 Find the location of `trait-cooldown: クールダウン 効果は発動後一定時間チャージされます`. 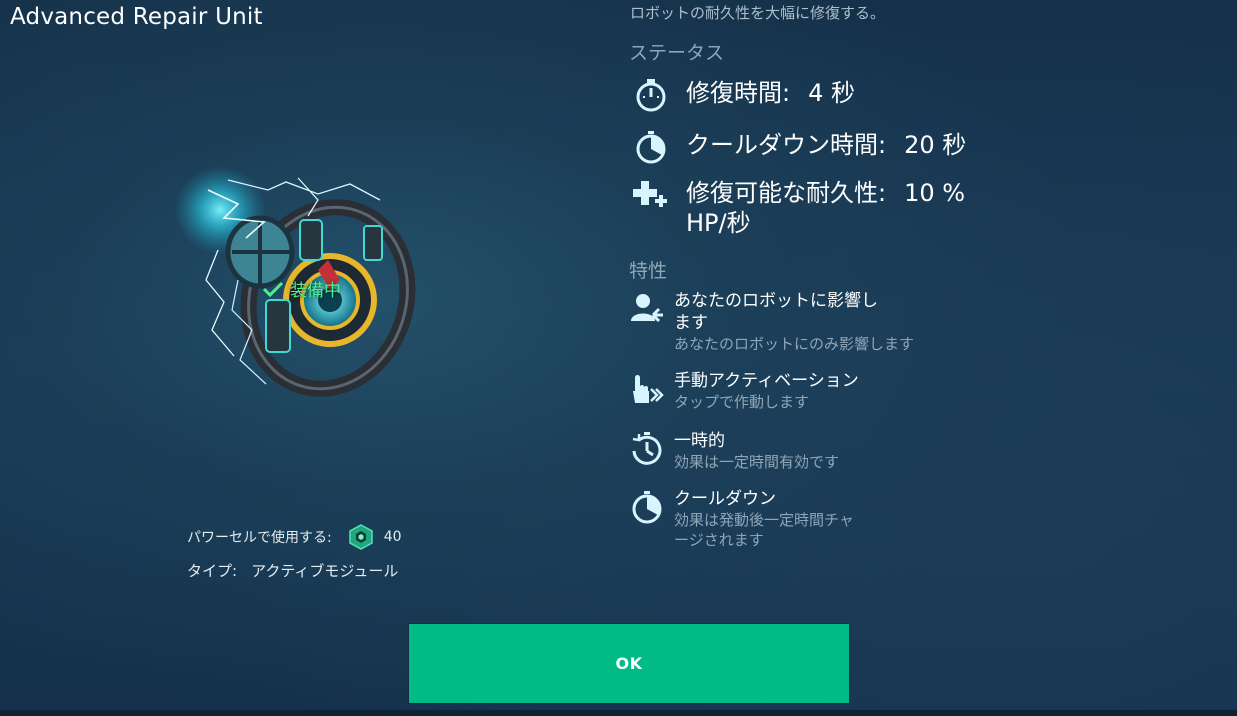

trait-cooldown: クールダウン 効果は発動後一定時間チャージされます is located at coordinates (756, 519).